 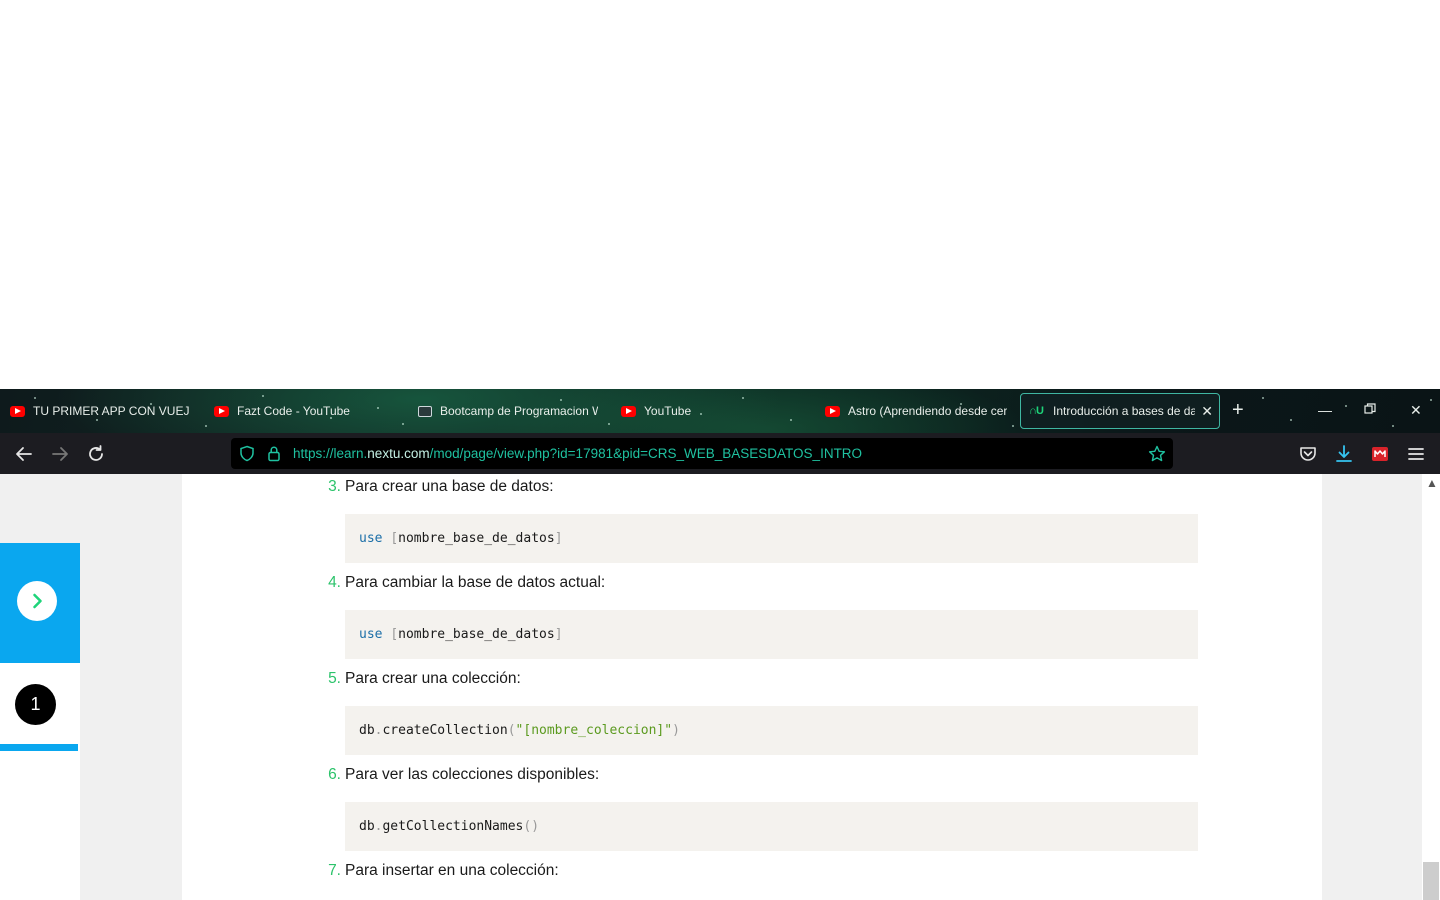 I want to click on lock-icon, so click(x=274, y=456).